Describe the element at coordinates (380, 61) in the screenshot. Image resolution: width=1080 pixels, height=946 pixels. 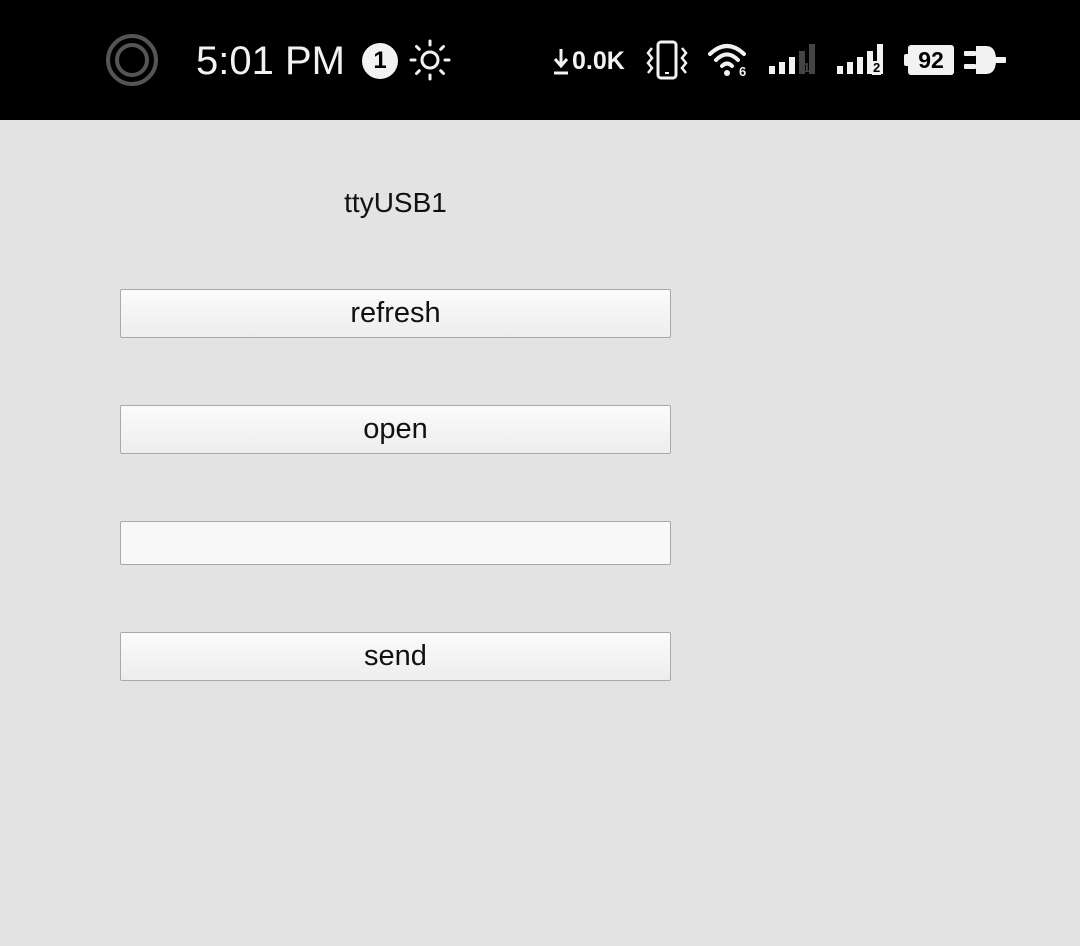
I see `notification-count-badge: 1` at that location.